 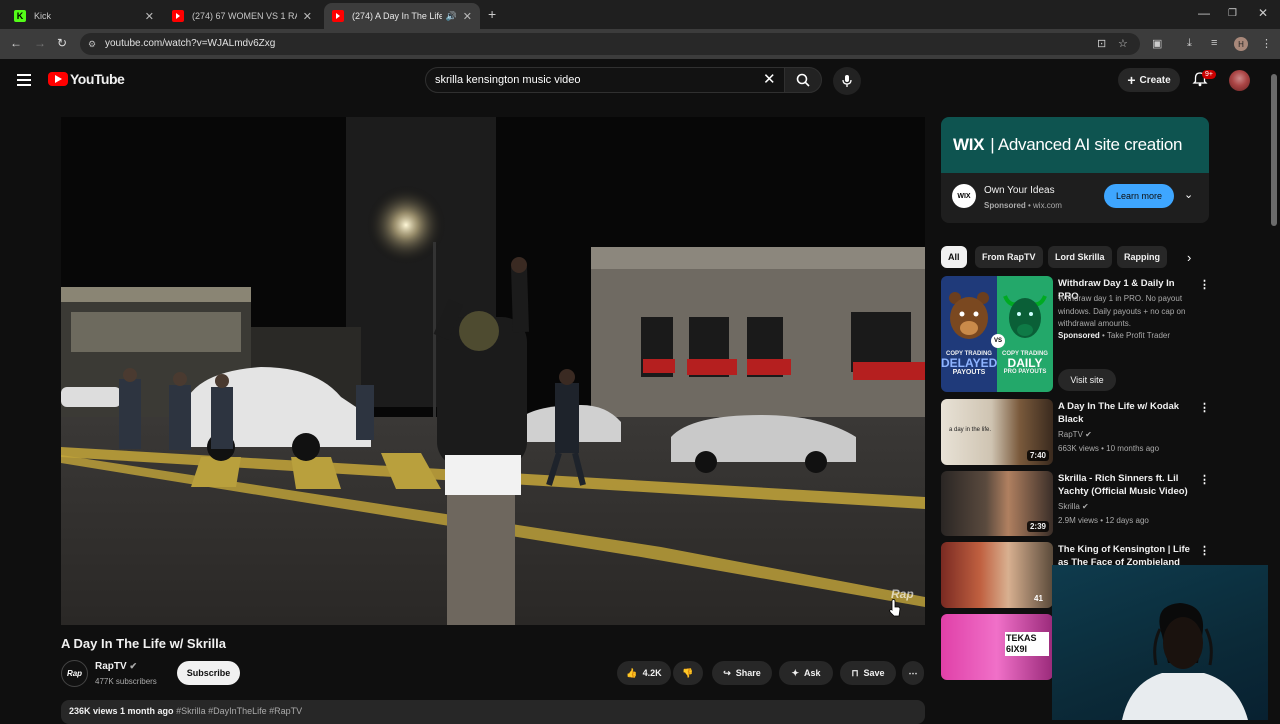 I want to click on new-tab-icon: +, so click(x=492, y=14).